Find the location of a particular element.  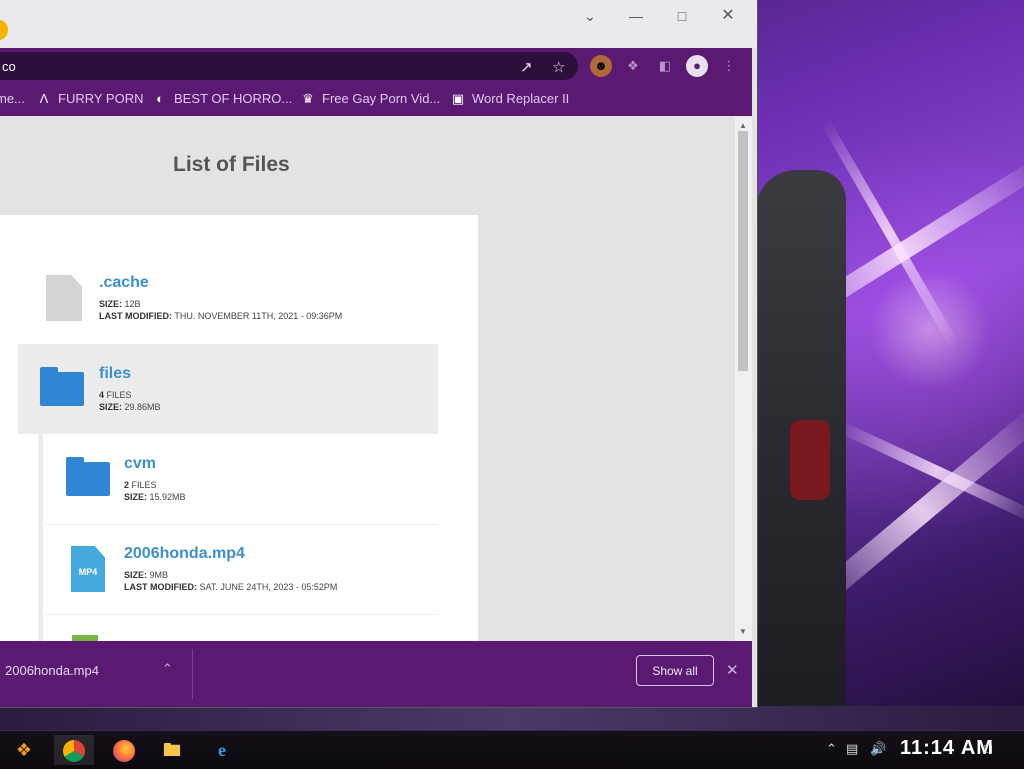

firefox-icon is located at coordinates (124, 750).